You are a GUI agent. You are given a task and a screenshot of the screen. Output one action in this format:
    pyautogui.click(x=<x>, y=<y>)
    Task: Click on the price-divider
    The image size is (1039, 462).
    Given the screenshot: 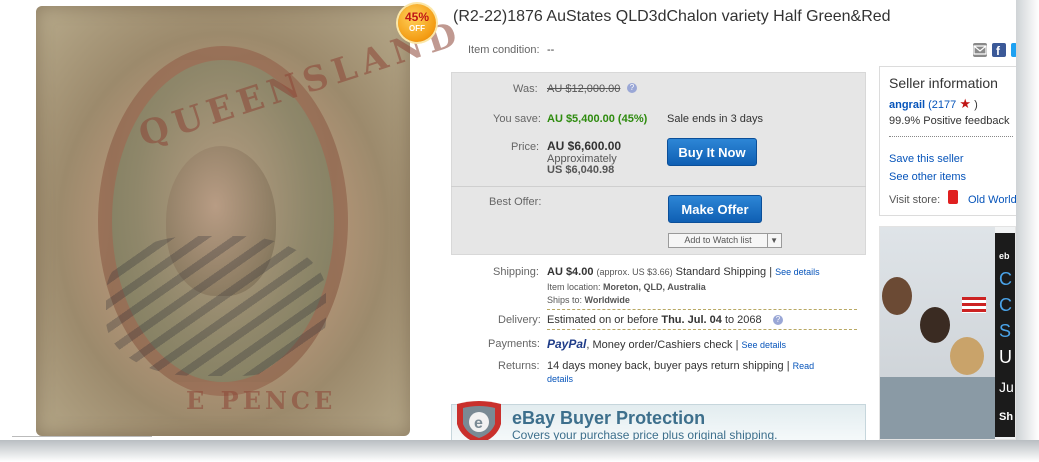 What is the action you would take?
    pyautogui.click(x=658, y=186)
    